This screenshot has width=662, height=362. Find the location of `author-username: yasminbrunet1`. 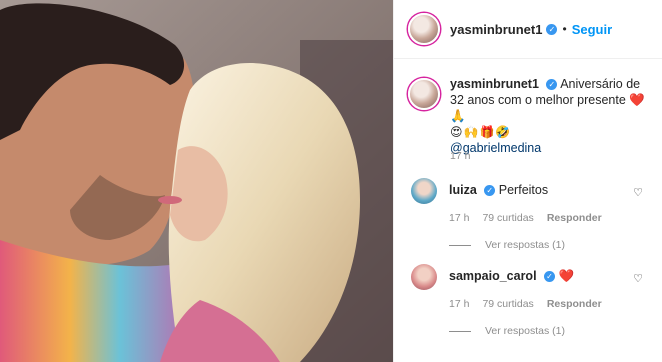

author-username: yasminbrunet1 is located at coordinates (496, 29).